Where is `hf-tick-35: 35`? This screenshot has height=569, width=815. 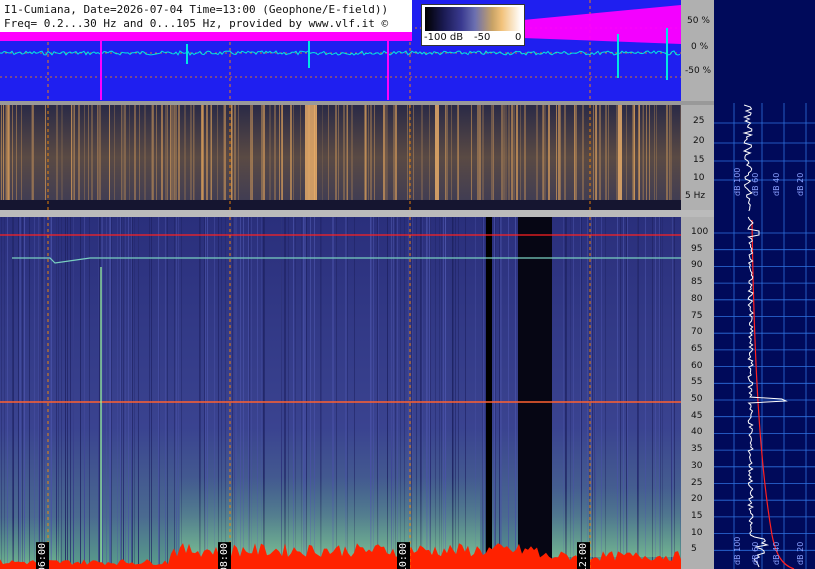 hf-tick-35: 35 is located at coordinates (697, 449).